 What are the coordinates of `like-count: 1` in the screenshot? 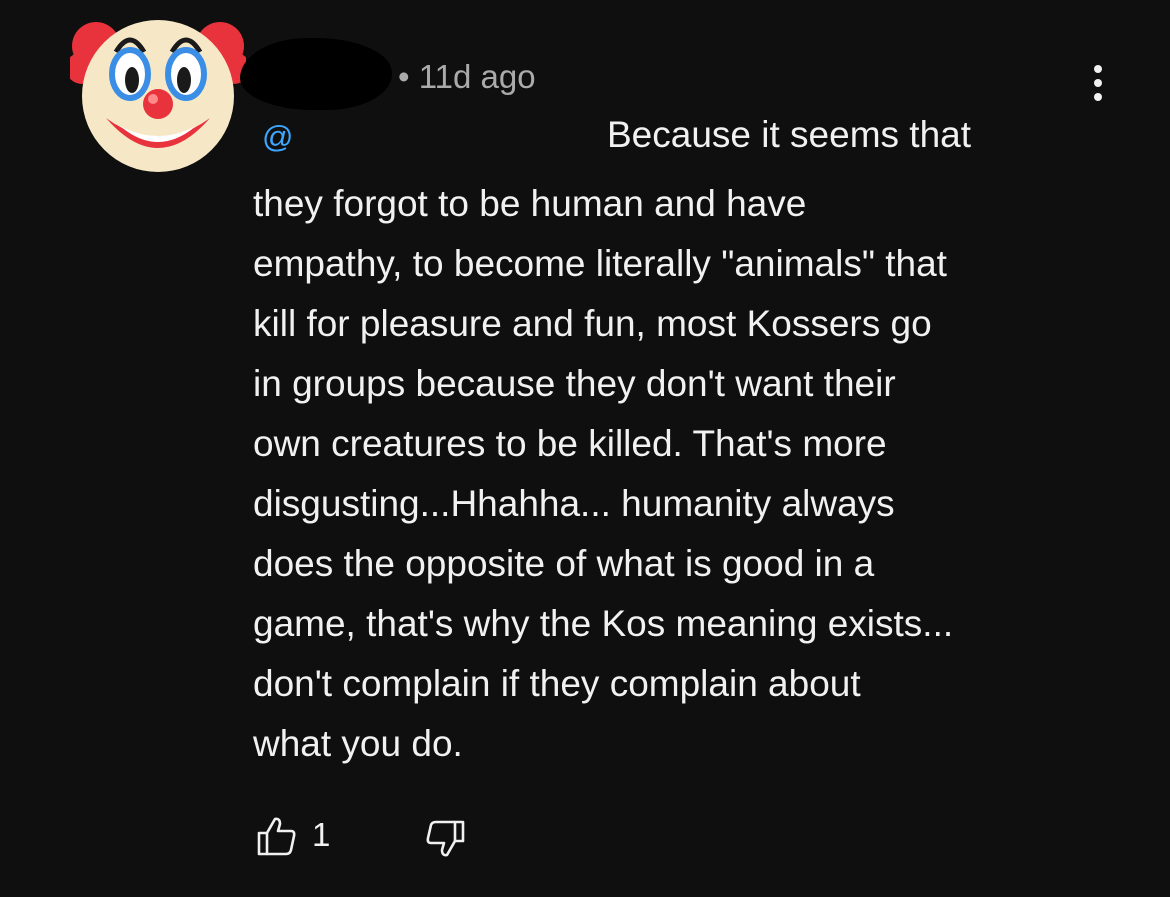 It's located at (321, 834).